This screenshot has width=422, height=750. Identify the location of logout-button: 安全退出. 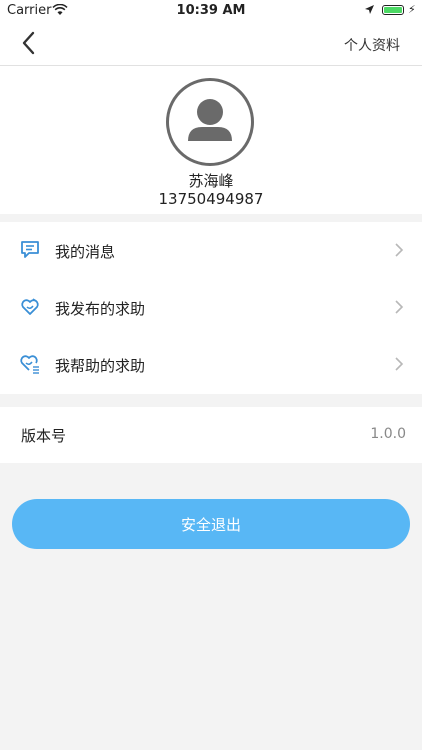
(211, 524).